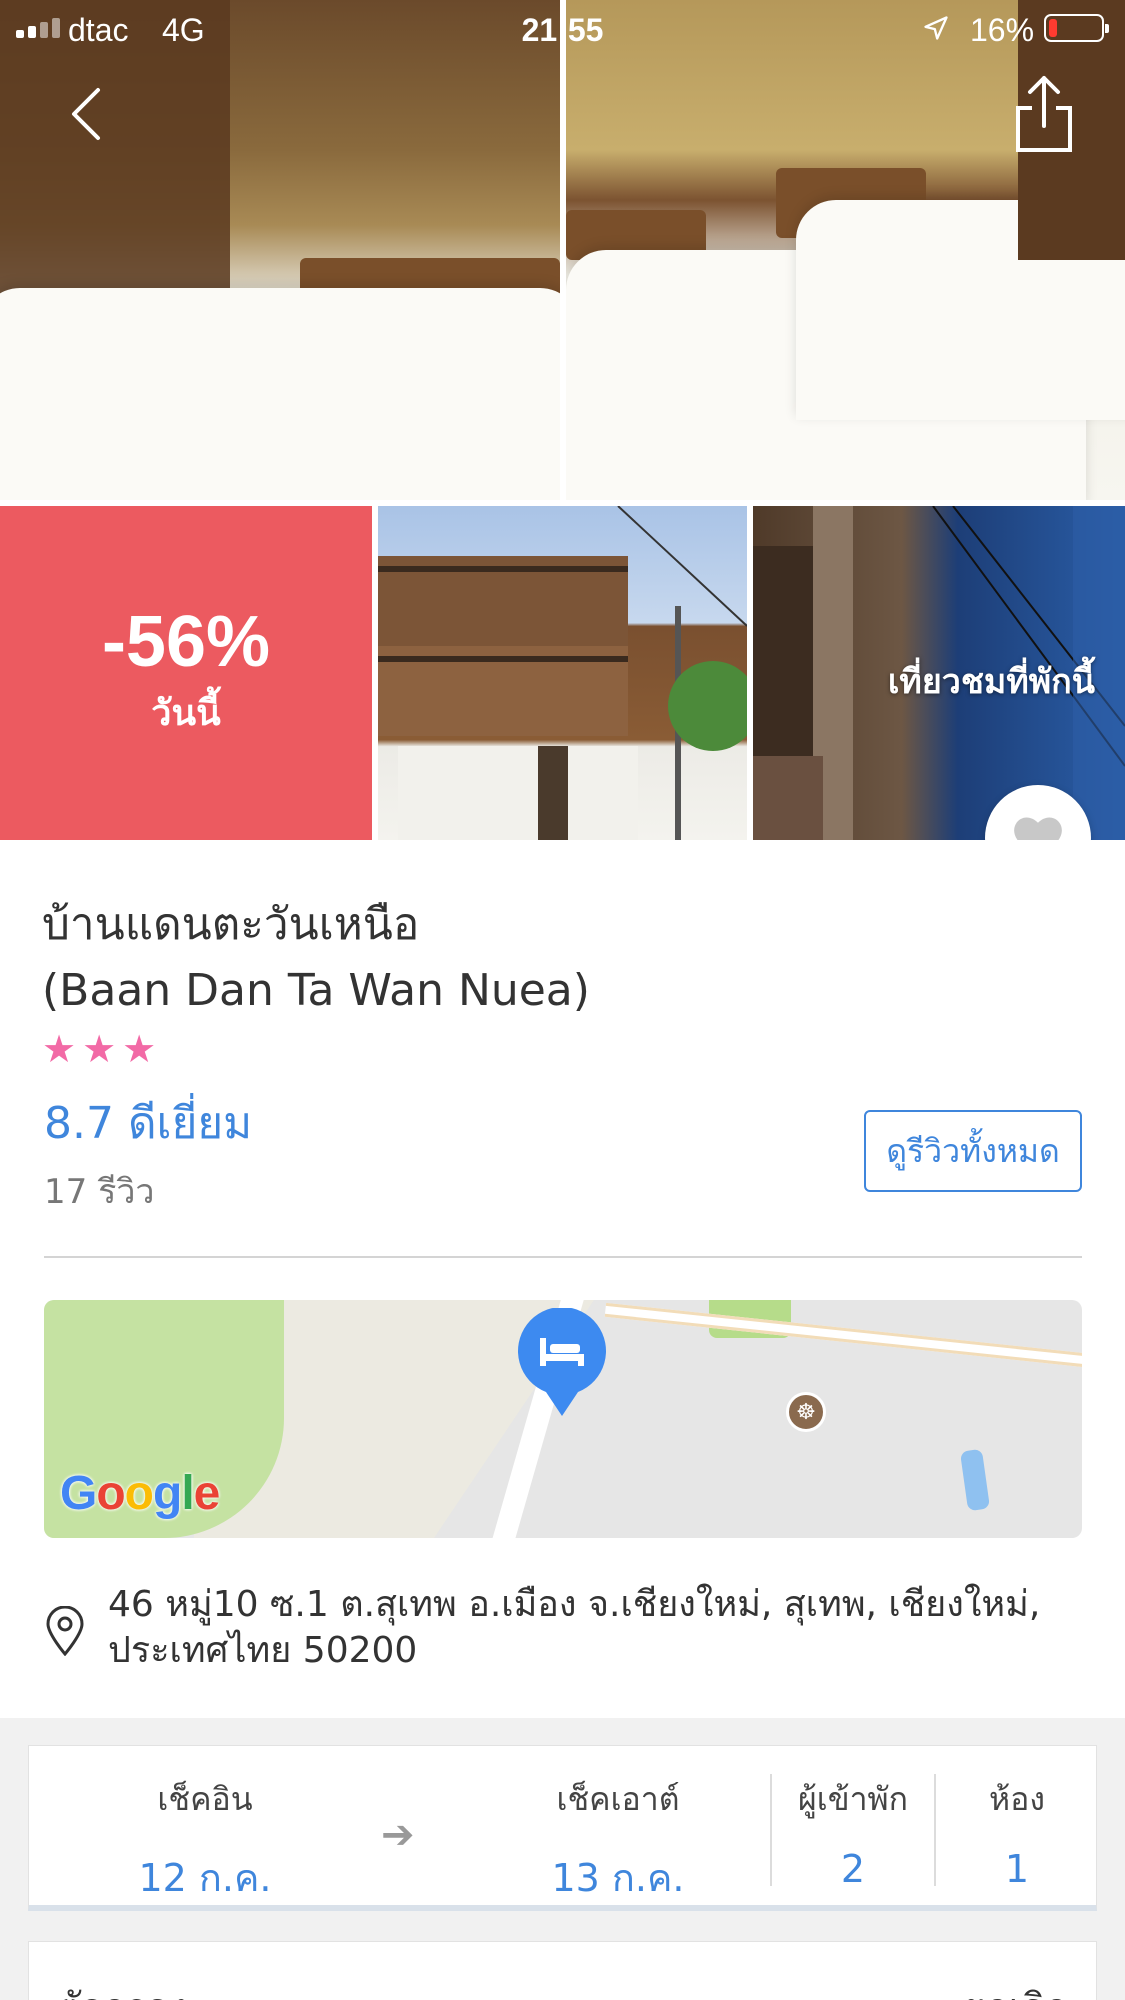  What do you see at coordinates (65, 1631) in the screenshot?
I see `location-pin-icon` at bounding box center [65, 1631].